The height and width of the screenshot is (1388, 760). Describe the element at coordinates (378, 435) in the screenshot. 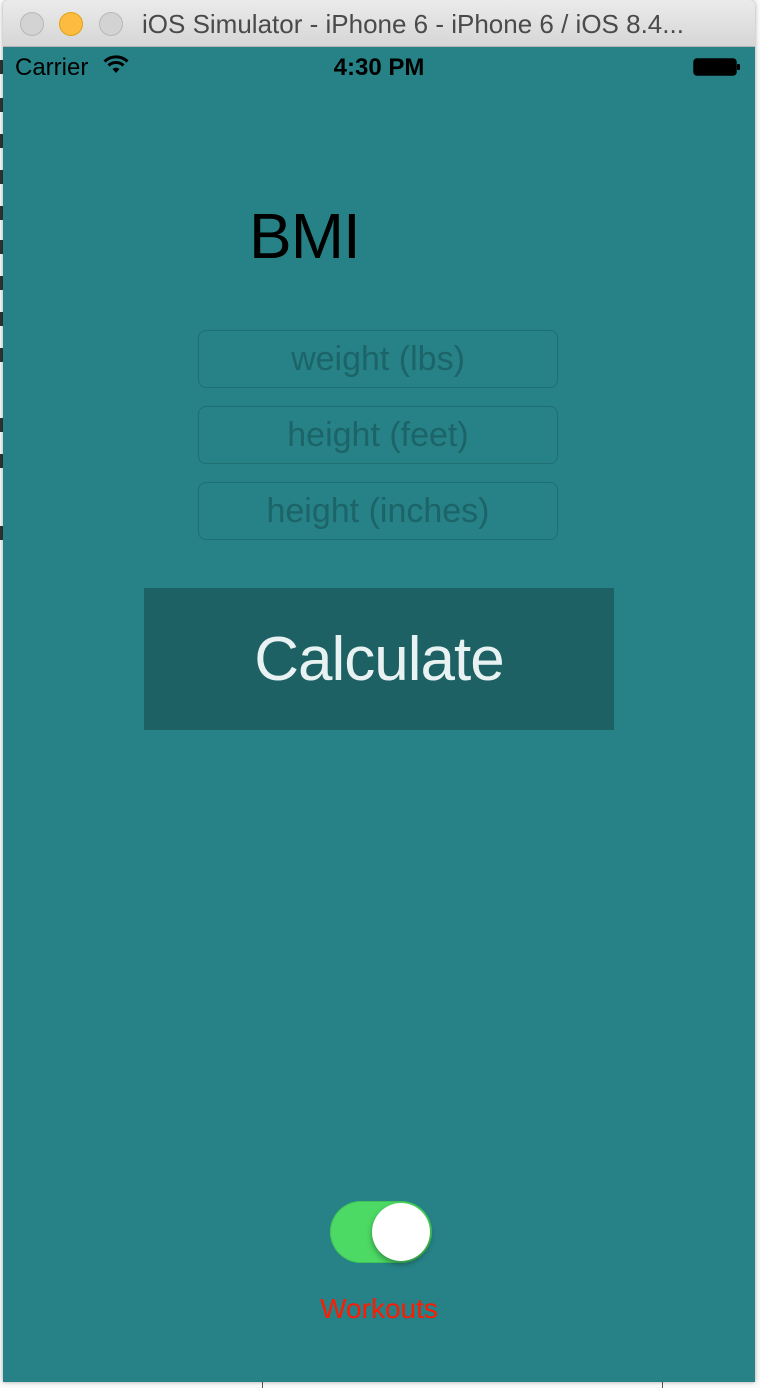

I see `height-feet-input` at that location.